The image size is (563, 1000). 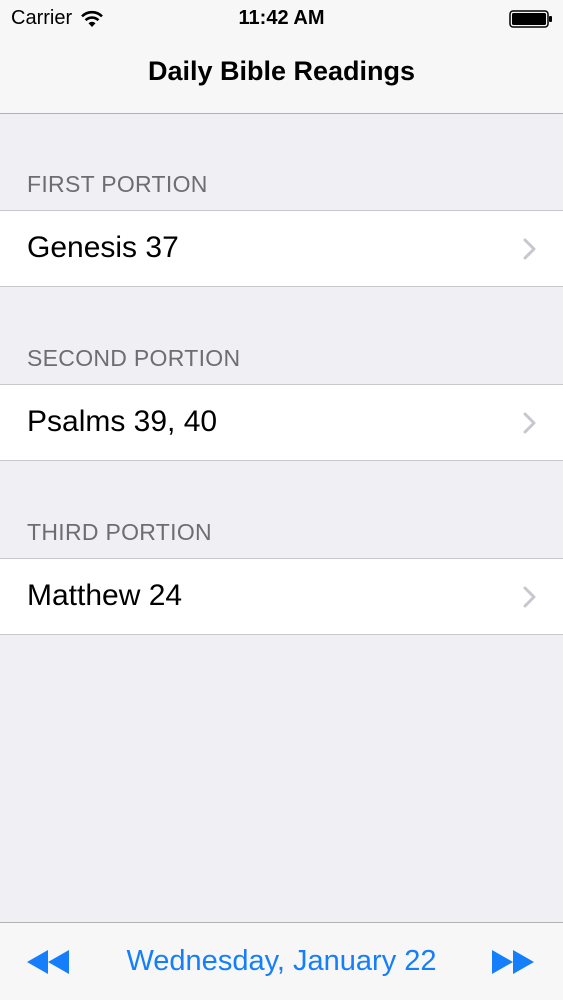 I want to click on navigation-bar: Carrier 11:42 AM Daily Bible Readings, so click(x=281, y=57).